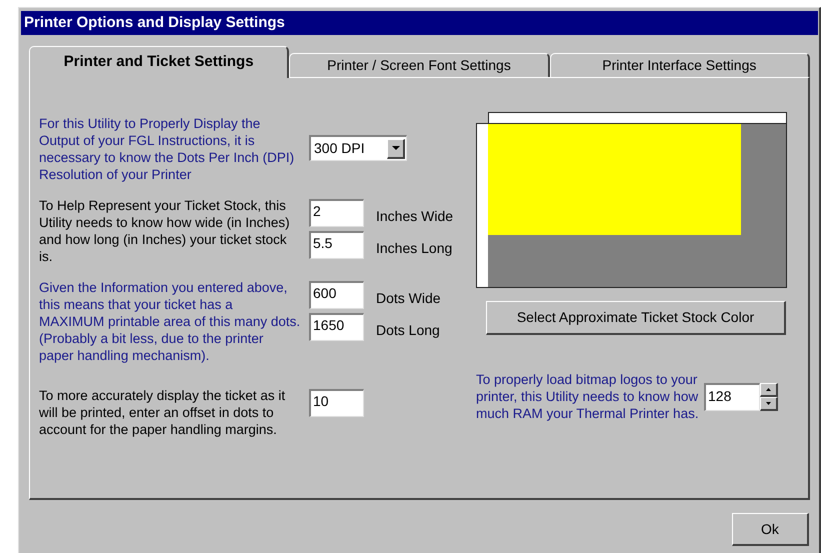 This screenshot has width=821, height=553. I want to click on tab: Printer Interface Settings, so click(680, 65).